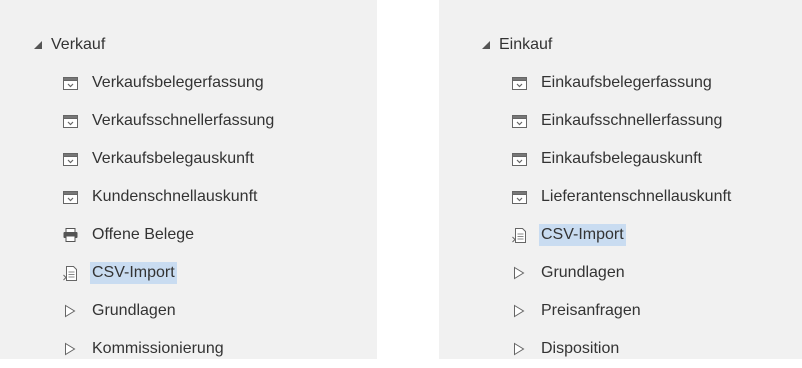 The height and width of the screenshot is (368, 802). I want to click on tree-item-einkaufsschnellerfassung: Einkaufsschnellerfassung, so click(620, 121).